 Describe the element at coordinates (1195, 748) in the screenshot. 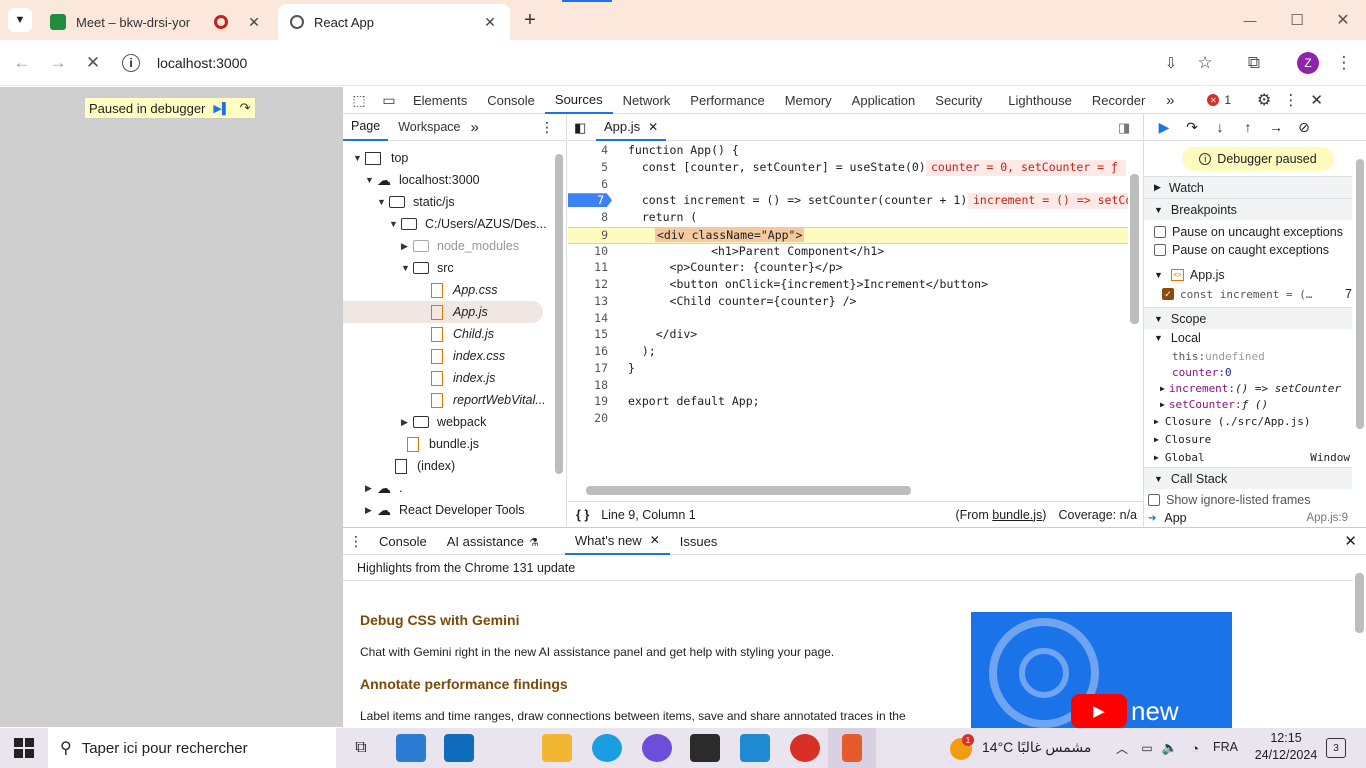

I see `wifi-icon: ◔` at that location.